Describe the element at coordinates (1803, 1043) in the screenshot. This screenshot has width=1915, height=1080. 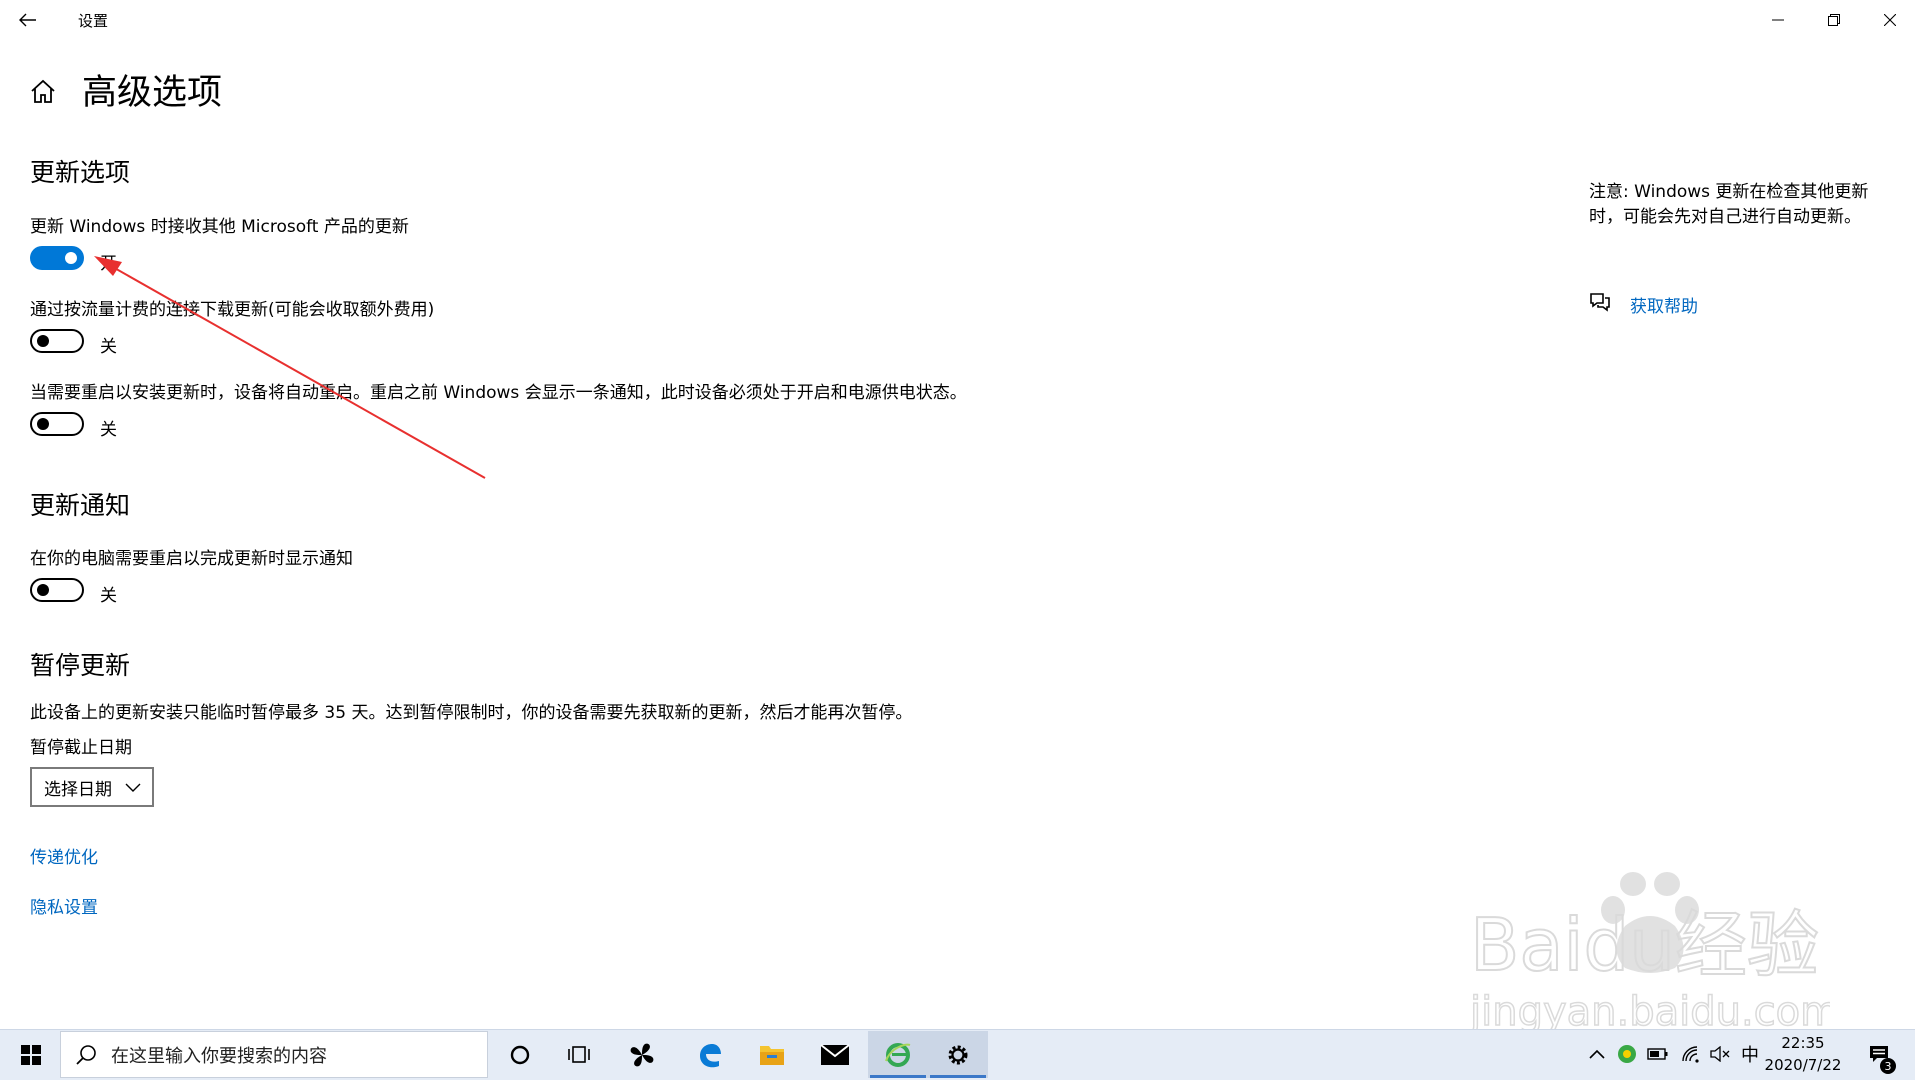
I see `clock-time: 22:35` at that location.